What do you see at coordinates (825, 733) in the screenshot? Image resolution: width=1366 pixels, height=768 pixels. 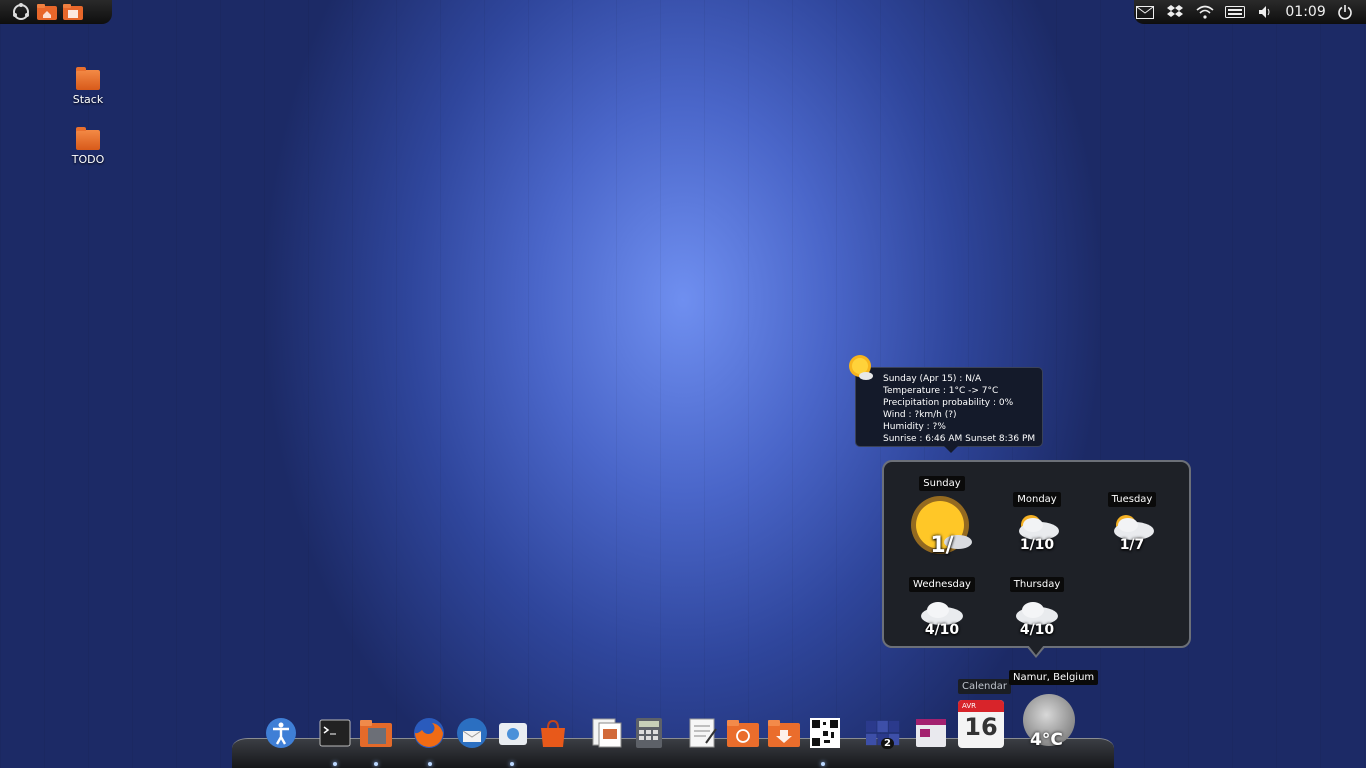 I see `qr-icon` at bounding box center [825, 733].